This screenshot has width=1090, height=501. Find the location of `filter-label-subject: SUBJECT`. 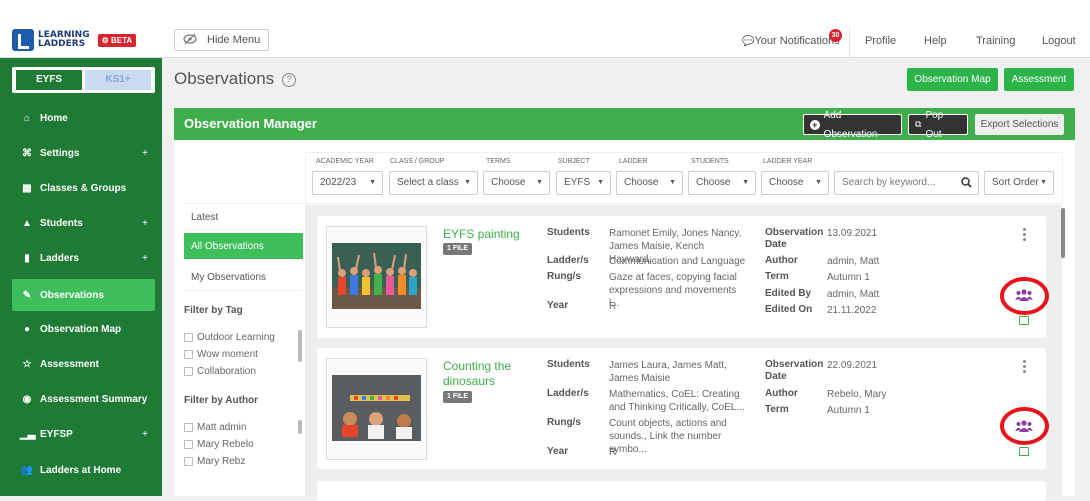

filter-label-subject: SUBJECT is located at coordinates (574, 161).